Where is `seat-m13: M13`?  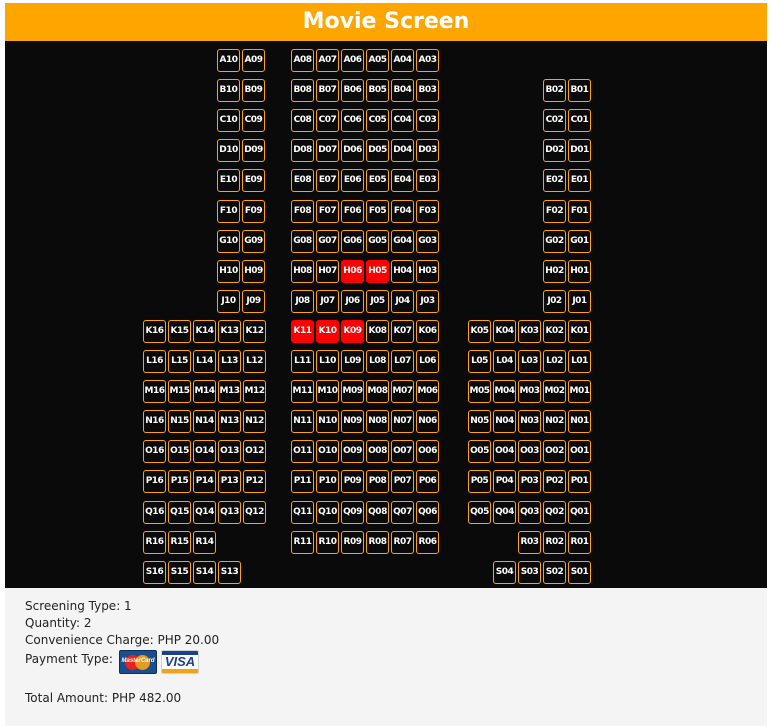 seat-m13: M13 is located at coordinates (229, 391).